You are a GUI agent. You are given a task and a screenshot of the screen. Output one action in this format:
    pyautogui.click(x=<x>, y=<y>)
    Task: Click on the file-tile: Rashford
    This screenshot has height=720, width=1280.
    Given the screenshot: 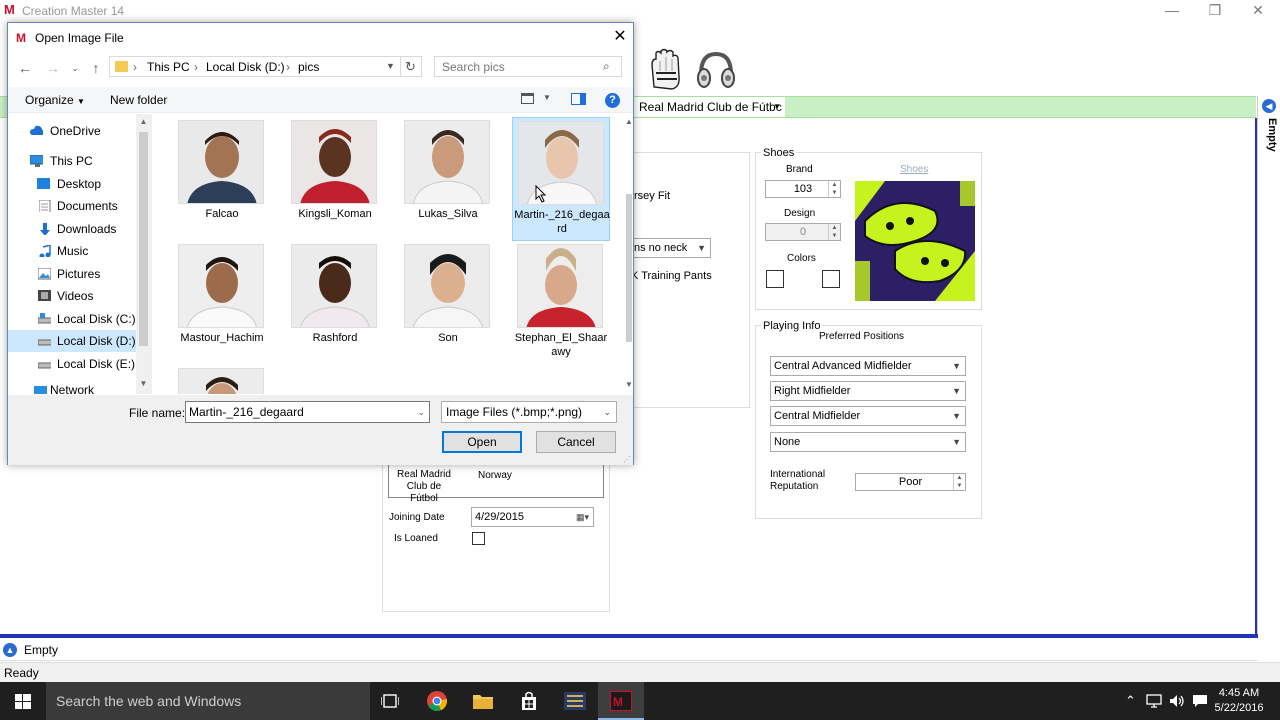 What is the action you would take?
    pyautogui.click(x=335, y=301)
    